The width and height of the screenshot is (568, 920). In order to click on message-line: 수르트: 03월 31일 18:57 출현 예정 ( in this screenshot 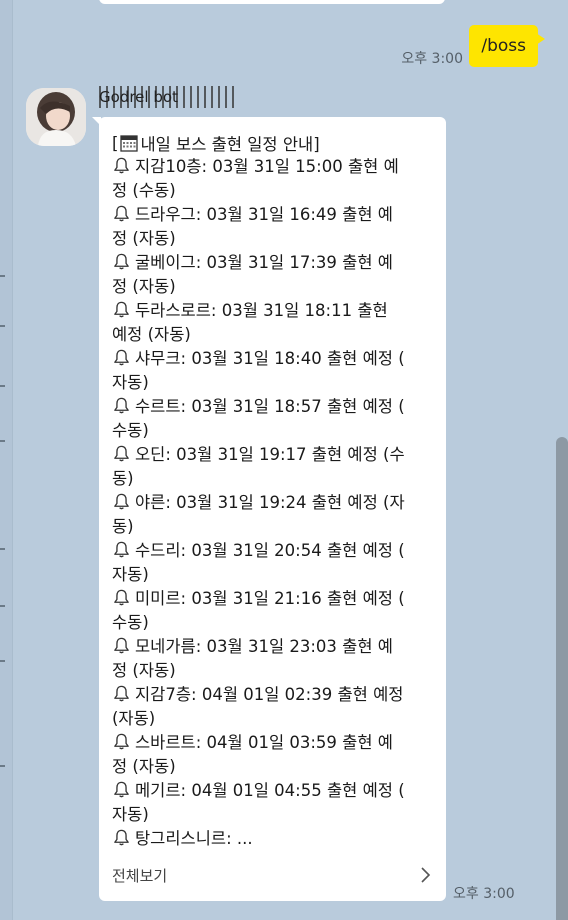, I will do `click(274, 407)`.